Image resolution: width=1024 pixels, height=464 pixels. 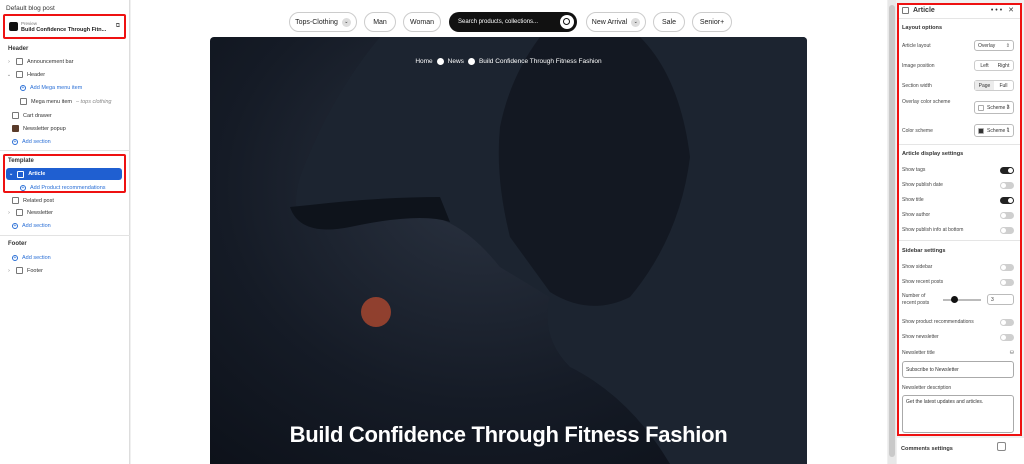 I want to click on layout-options-title: Layout options, so click(x=922, y=28).